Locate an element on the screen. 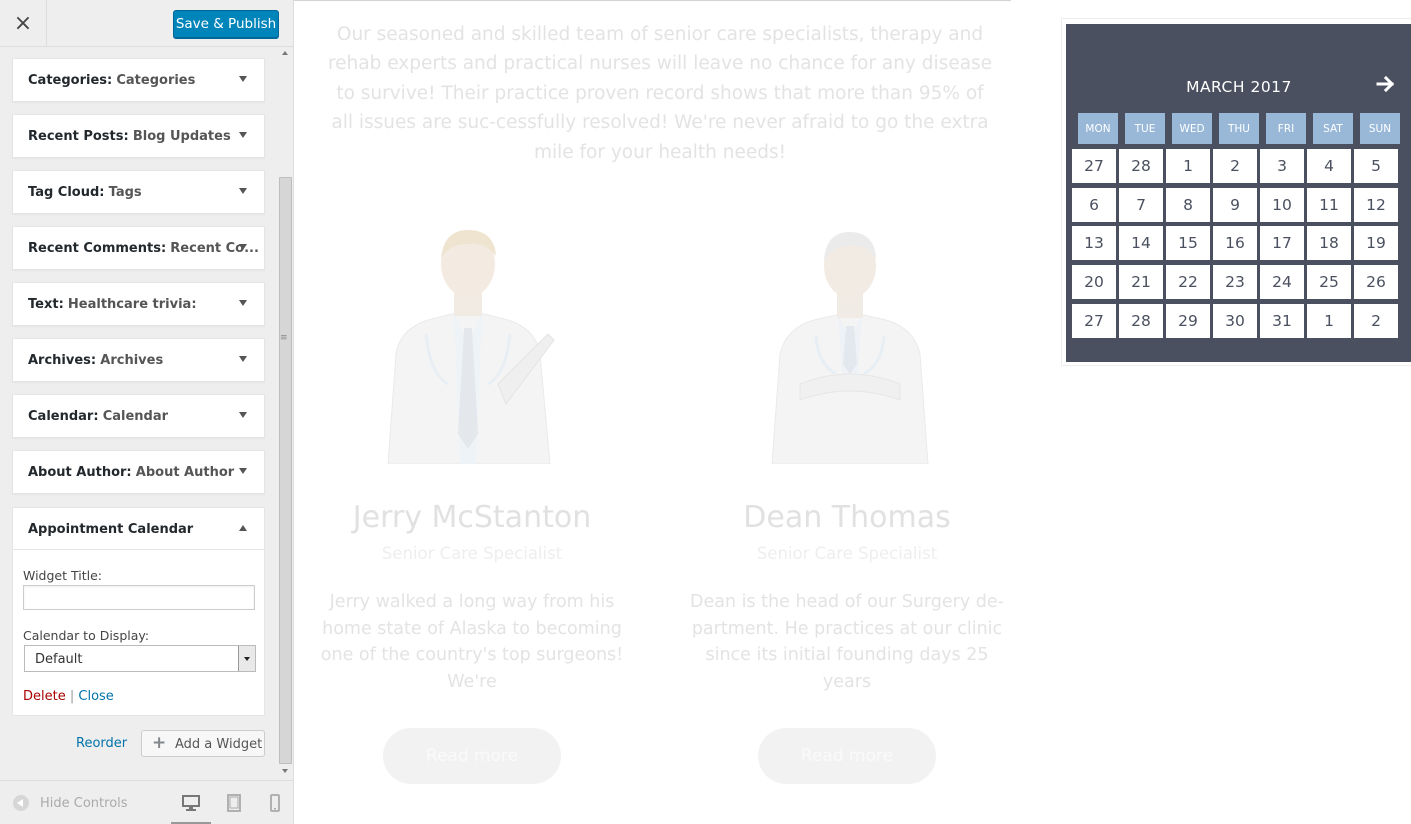 This screenshot has height=824, width=1411. calendar-day: 4 is located at coordinates (1329, 166).